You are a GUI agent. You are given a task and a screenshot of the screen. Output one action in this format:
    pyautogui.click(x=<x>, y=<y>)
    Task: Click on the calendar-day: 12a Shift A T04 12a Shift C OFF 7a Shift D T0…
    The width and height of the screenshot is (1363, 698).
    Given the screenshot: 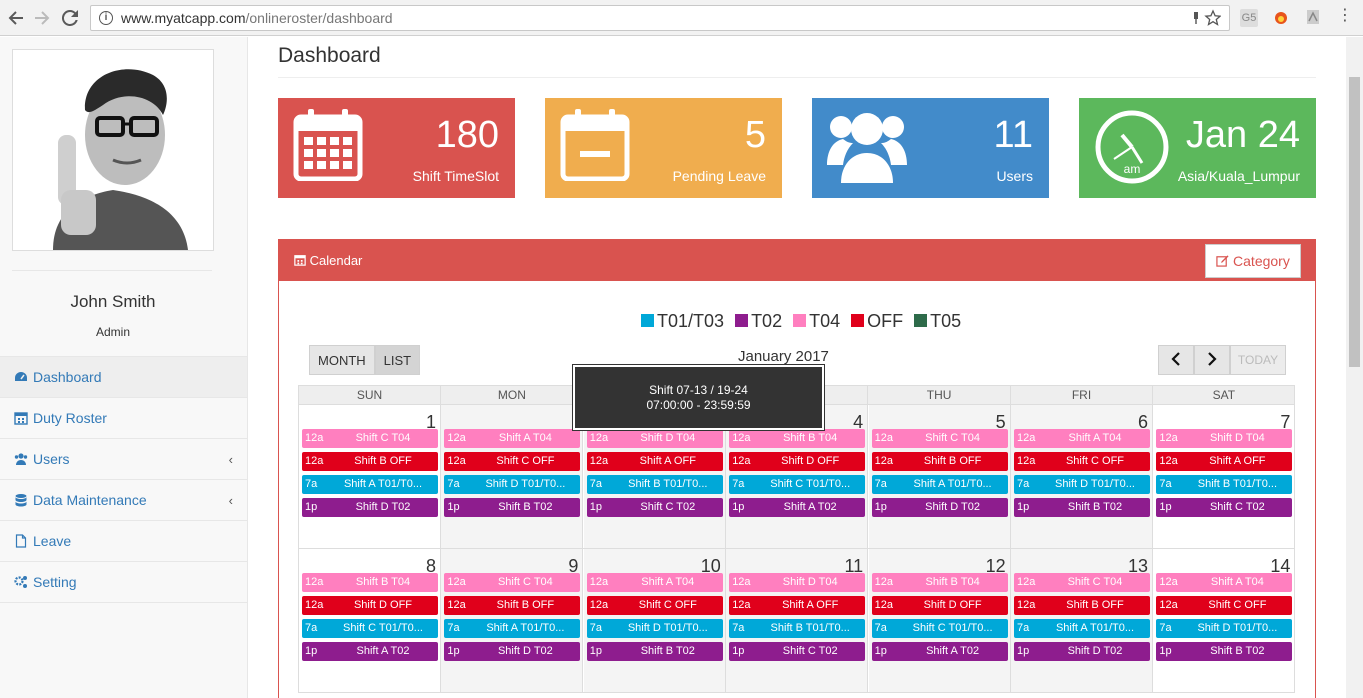 What is the action you would take?
    pyautogui.click(x=512, y=476)
    